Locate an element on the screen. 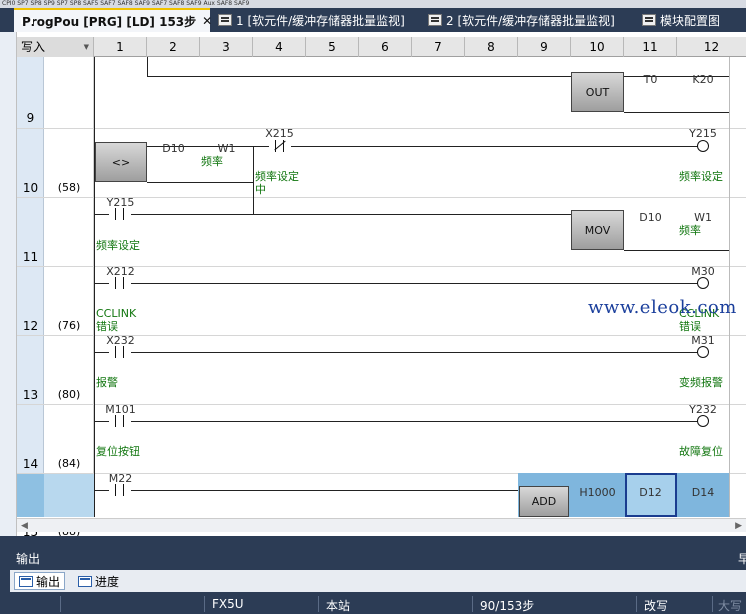 Image resolution: width=746 pixels, height=614 pixels. close-icon: ✕ is located at coordinates (207, 21).